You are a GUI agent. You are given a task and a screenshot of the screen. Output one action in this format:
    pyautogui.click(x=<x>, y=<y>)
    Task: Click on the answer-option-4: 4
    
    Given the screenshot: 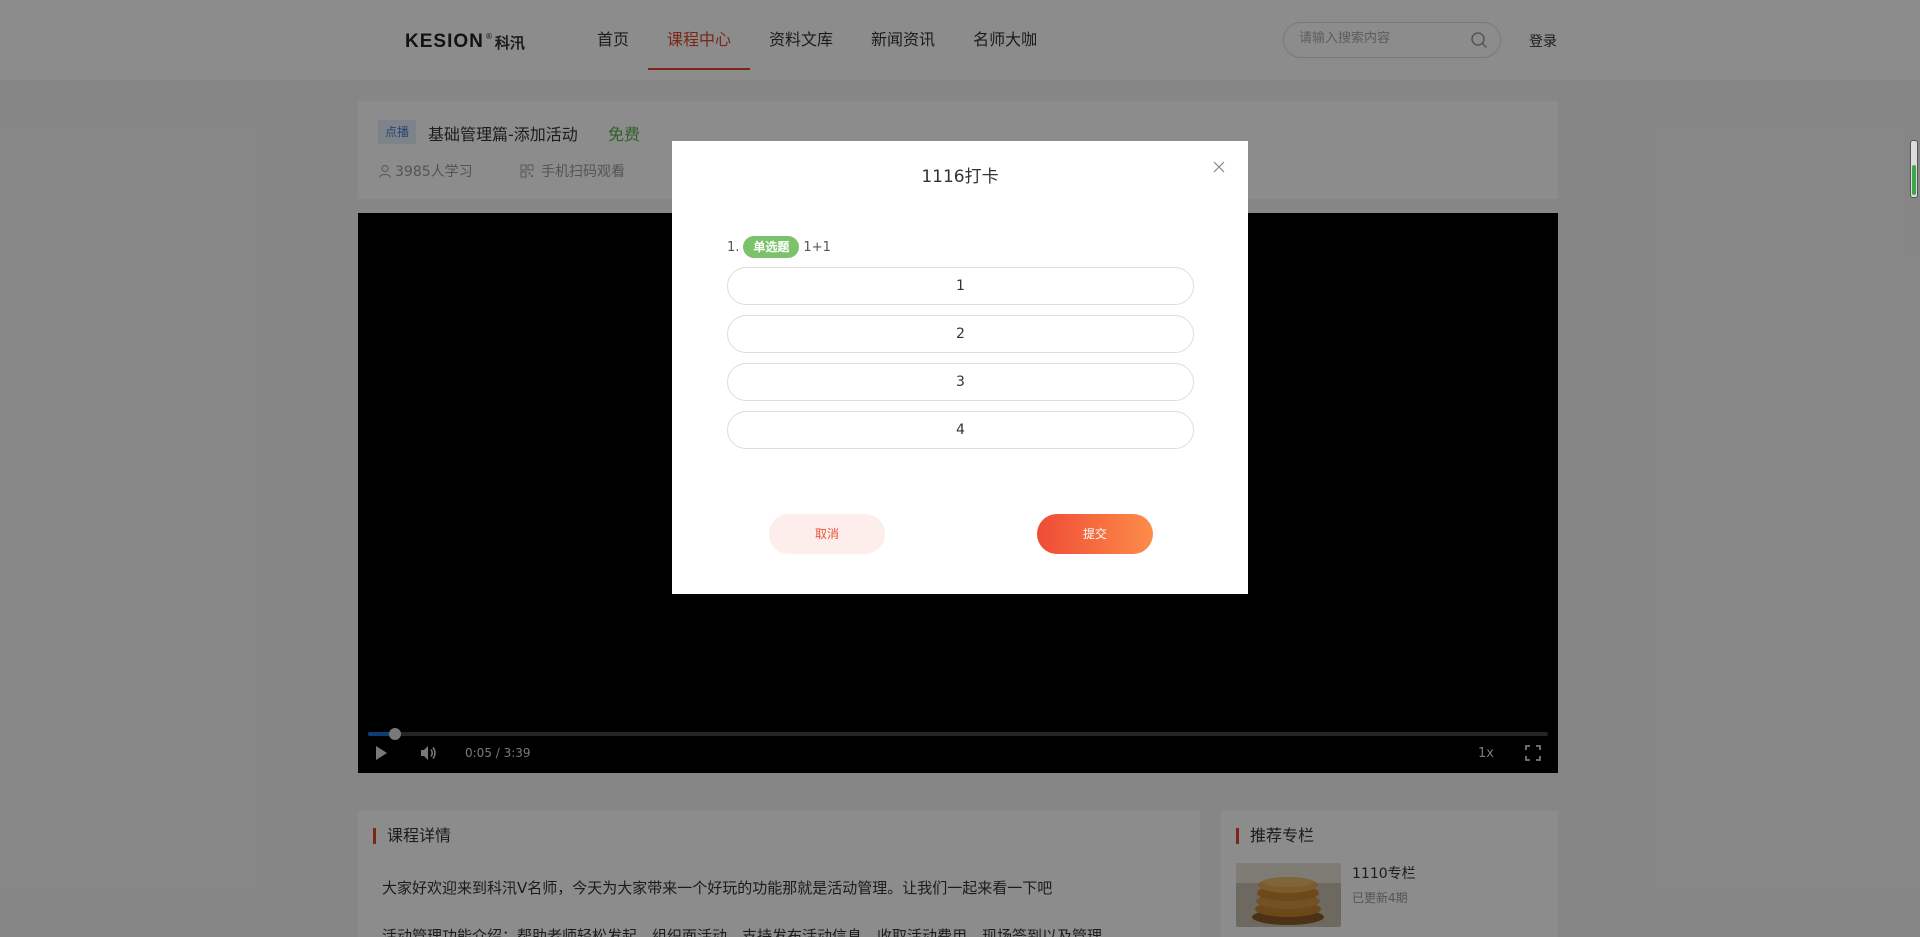 What is the action you would take?
    pyautogui.click(x=960, y=430)
    